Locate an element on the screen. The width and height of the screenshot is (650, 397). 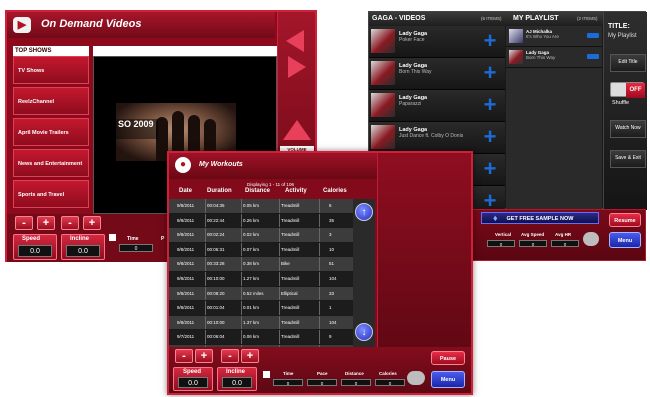
right-arrow-icon is located at coordinates (297, 67).